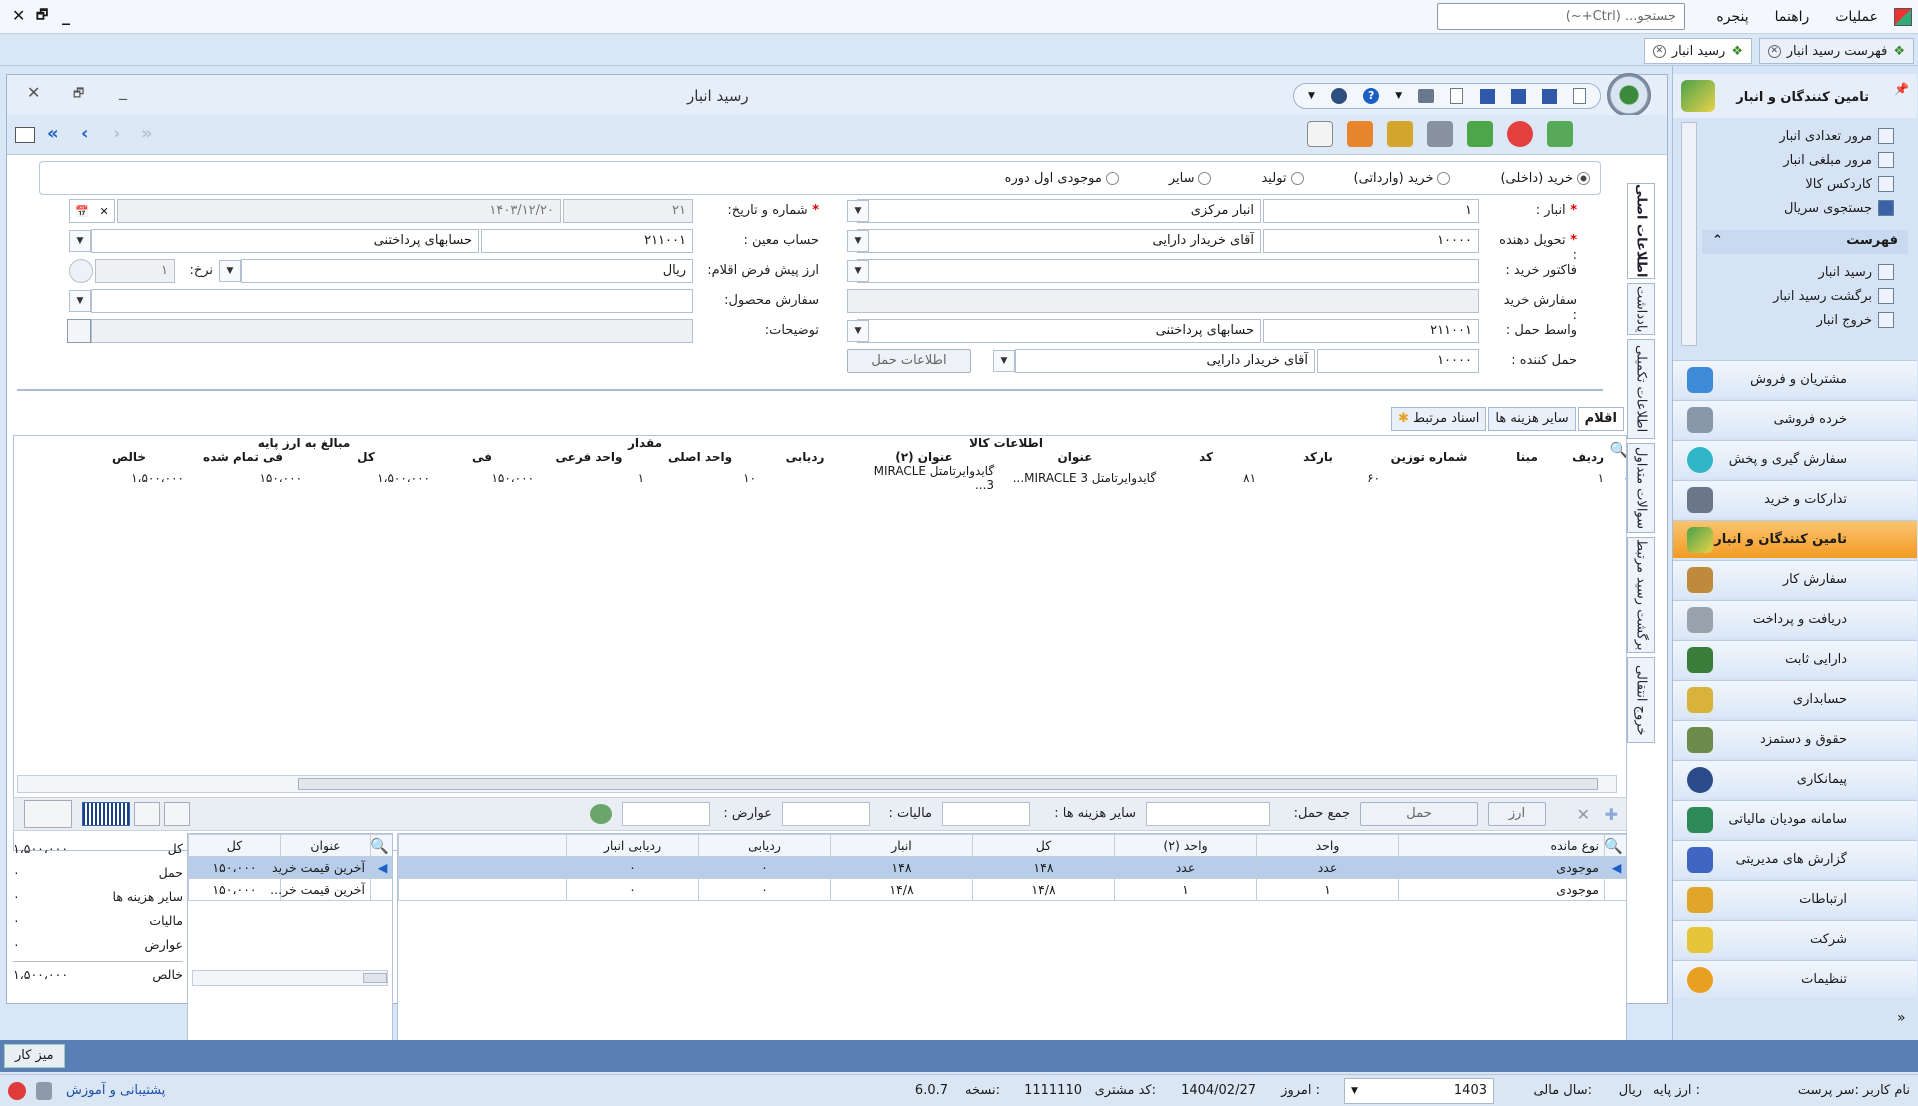  Describe the element at coordinates (1012, 889) in the screenshot. I see `table-row: موجودی ۱ ۱ ۱۴/۸ ۱۴/۸ ۰ ۰` at that location.